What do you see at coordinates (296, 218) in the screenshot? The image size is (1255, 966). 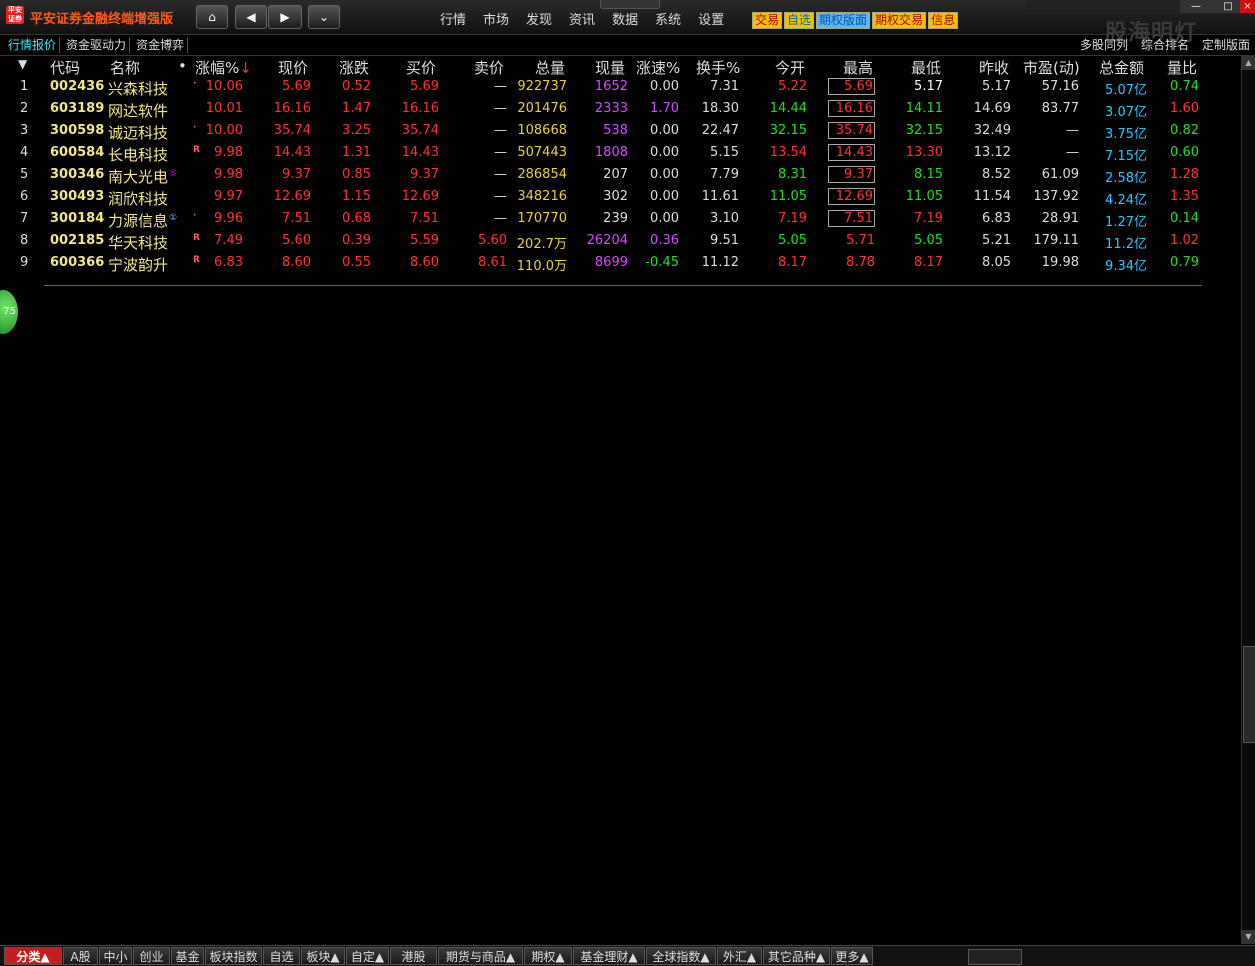 I see `current-price: 7.51` at bounding box center [296, 218].